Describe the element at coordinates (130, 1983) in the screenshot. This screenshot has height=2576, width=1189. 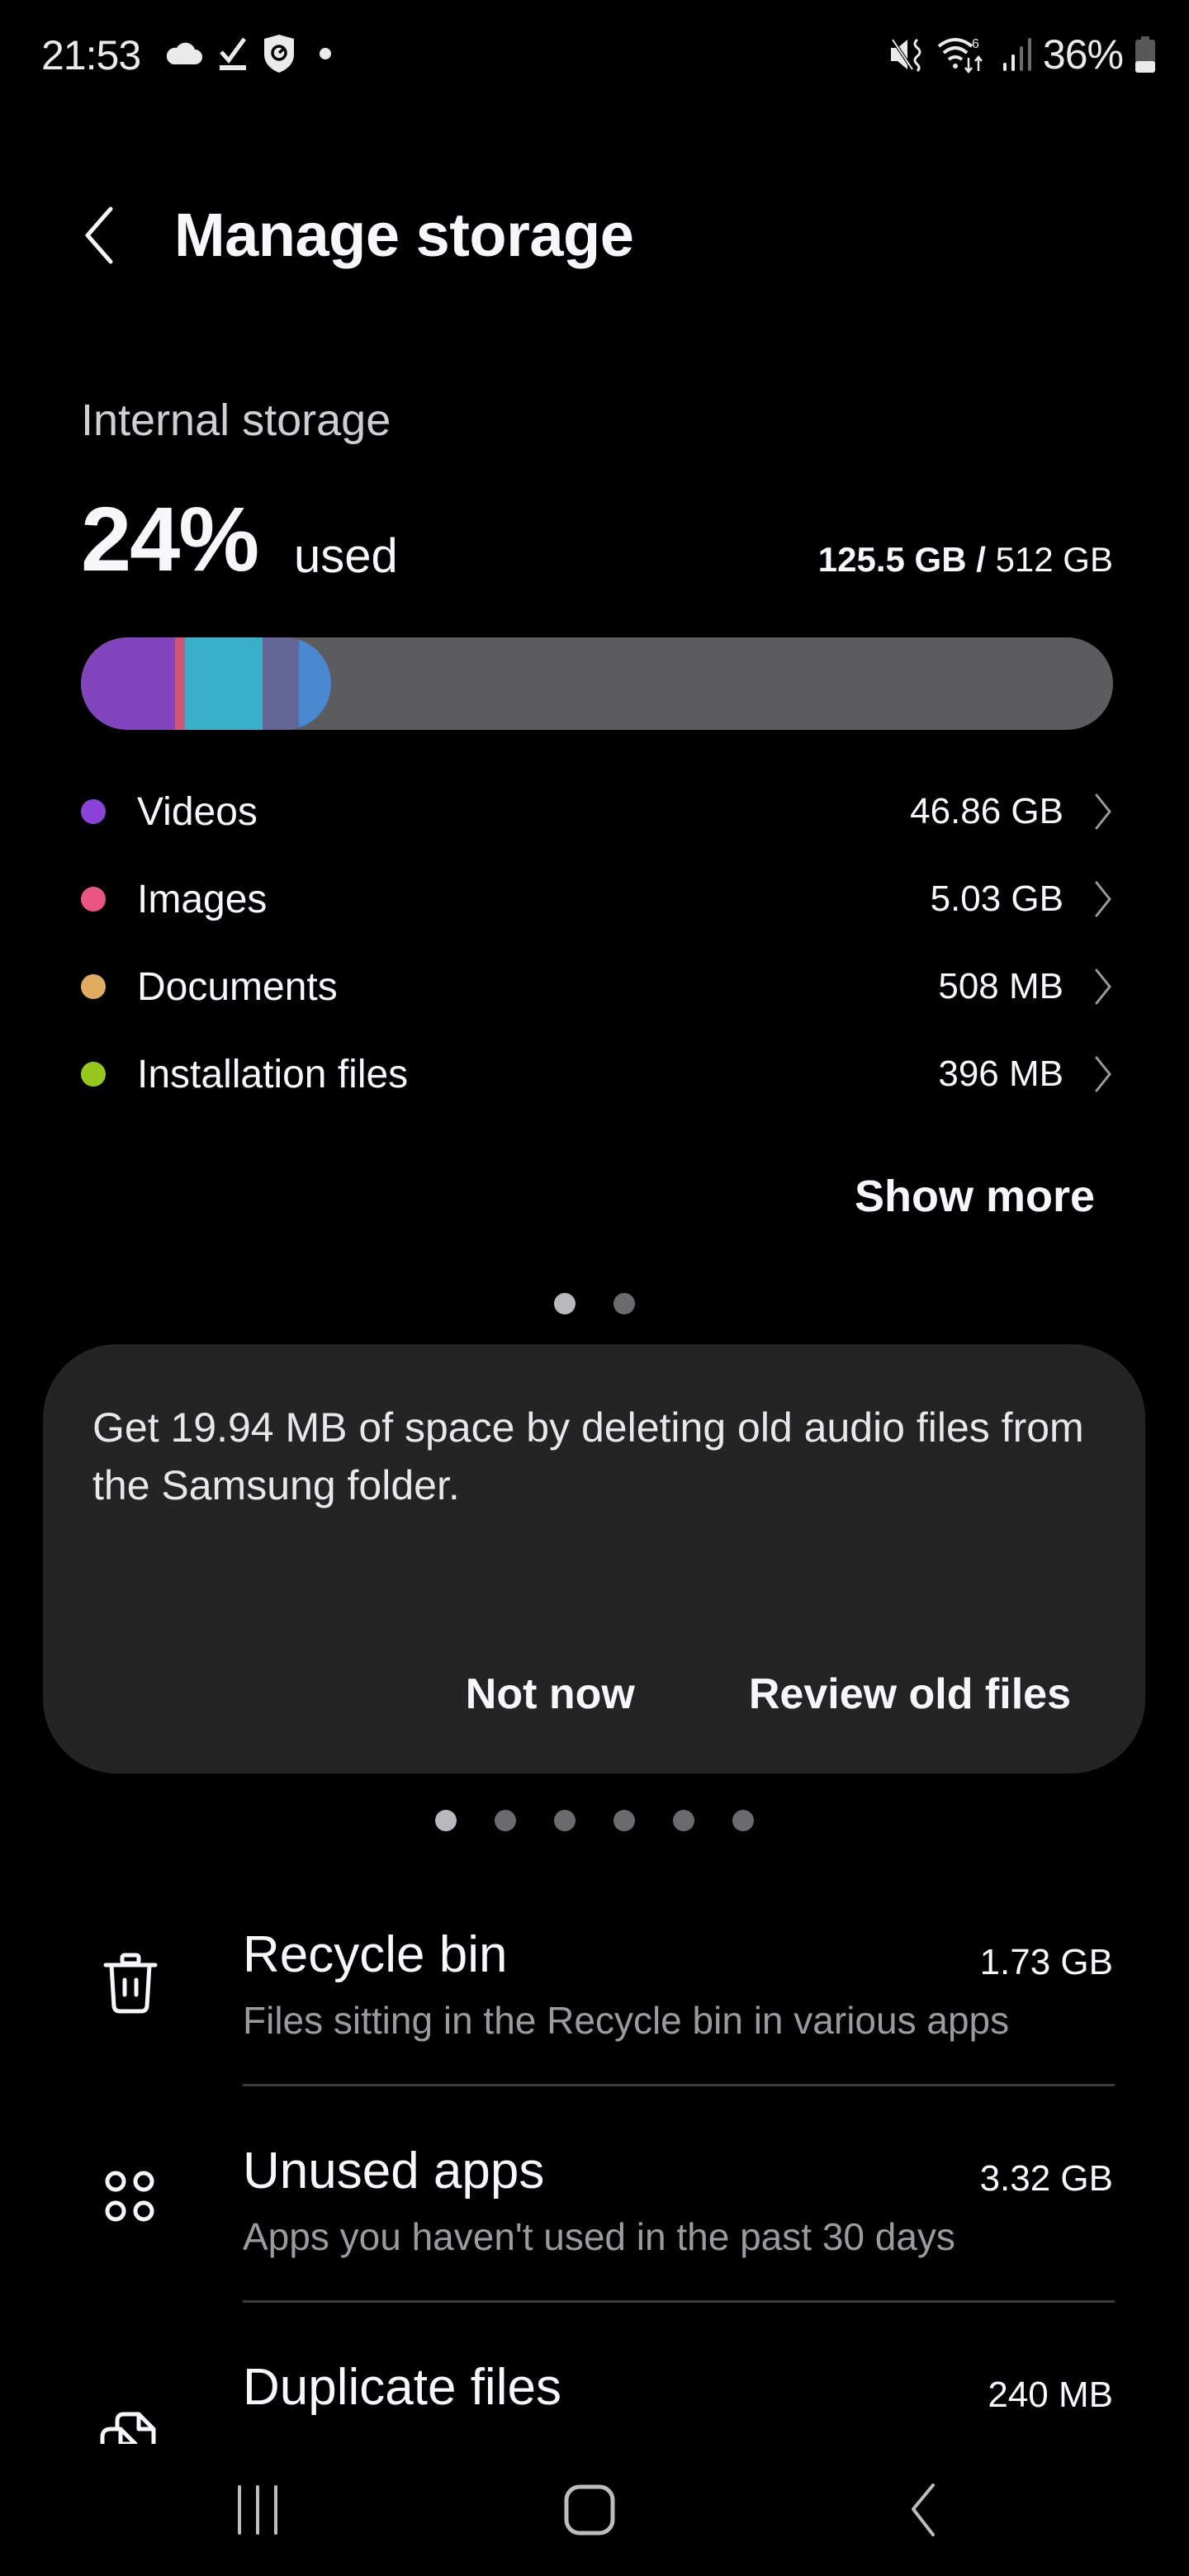
I see `trash-icon` at that location.